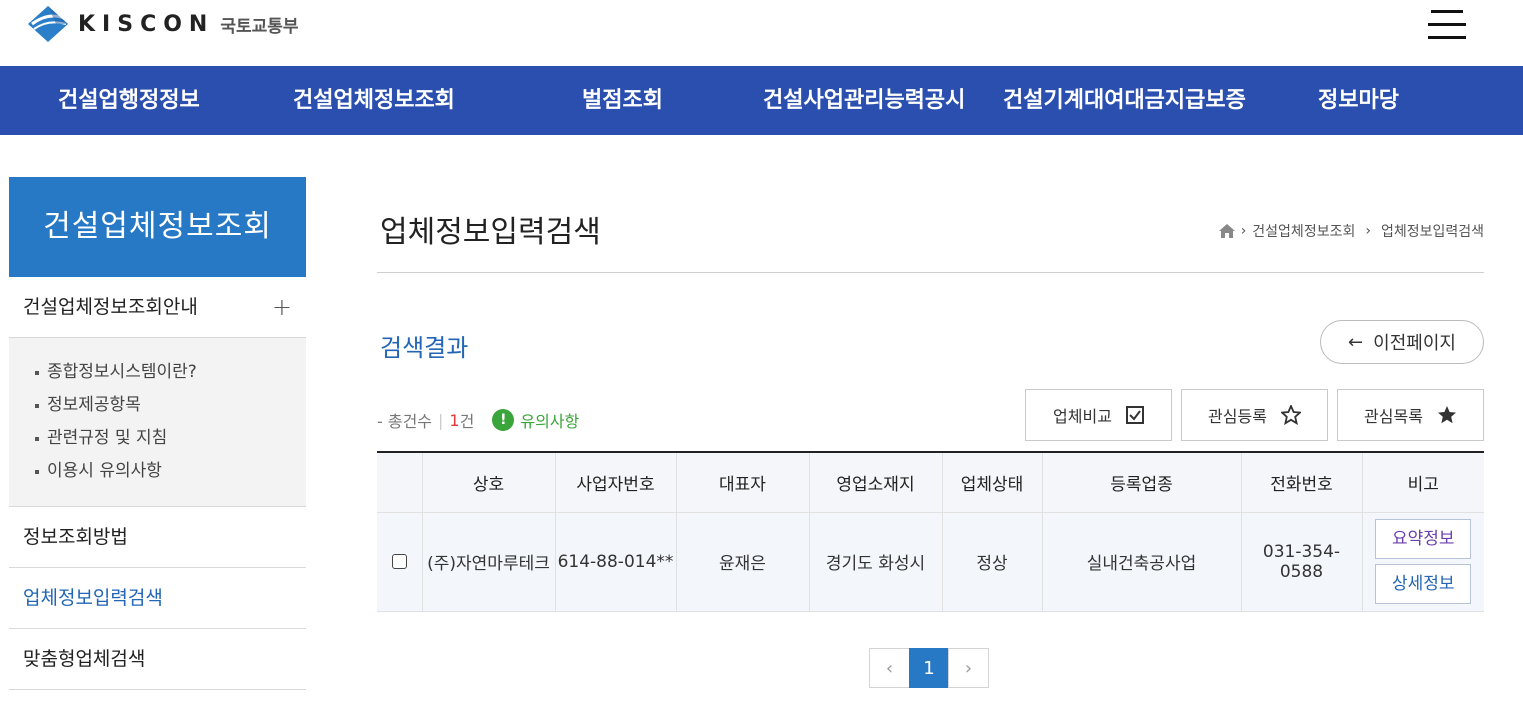 The height and width of the screenshot is (716, 1523). Describe the element at coordinates (1358, 100) in the screenshot. I see `gnb-item-info-square: 정보마당` at that location.